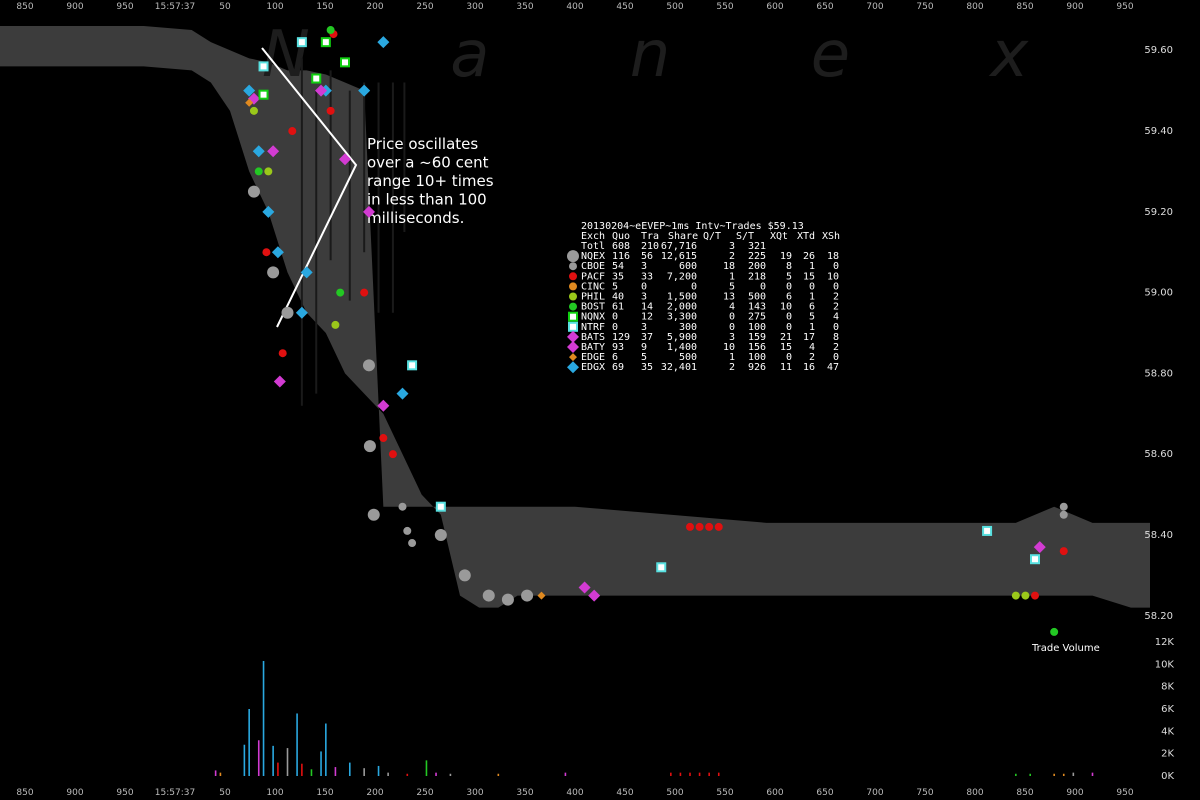  Describe the element at coordinates (474, 7) in the screenshot. I see `x-tick-label-top: 300` at that location.